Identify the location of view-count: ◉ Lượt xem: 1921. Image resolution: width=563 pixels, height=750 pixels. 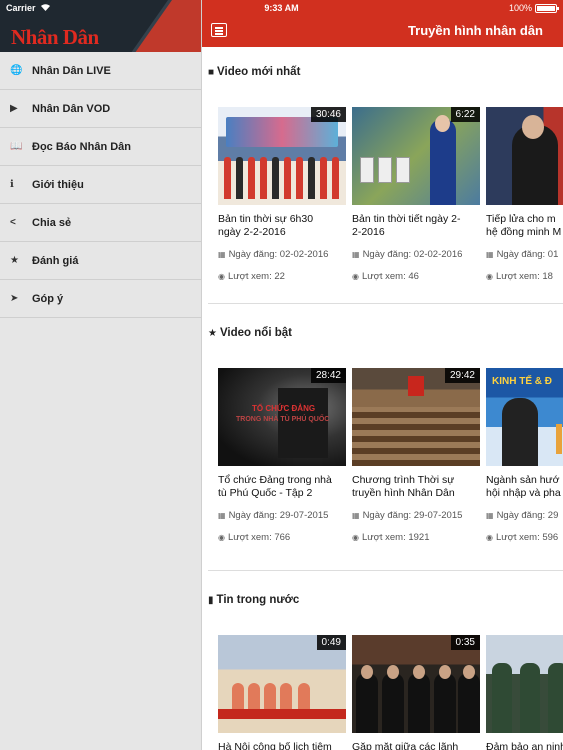
(416, 537).